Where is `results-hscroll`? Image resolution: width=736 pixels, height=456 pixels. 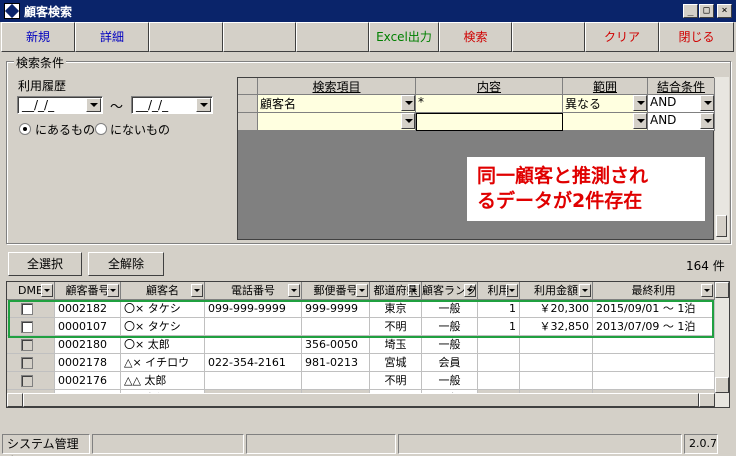
results-hscroll is located at coordinates (368, 400).